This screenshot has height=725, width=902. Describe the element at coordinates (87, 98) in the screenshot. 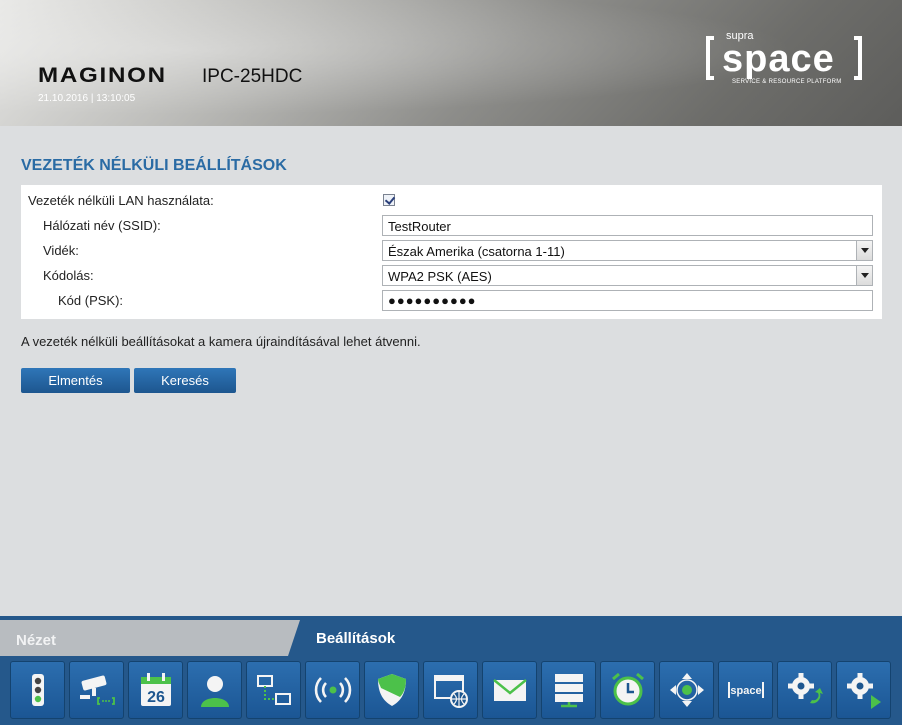

I see `datetime: 21.10.2016 | 13:10:05` at that location.